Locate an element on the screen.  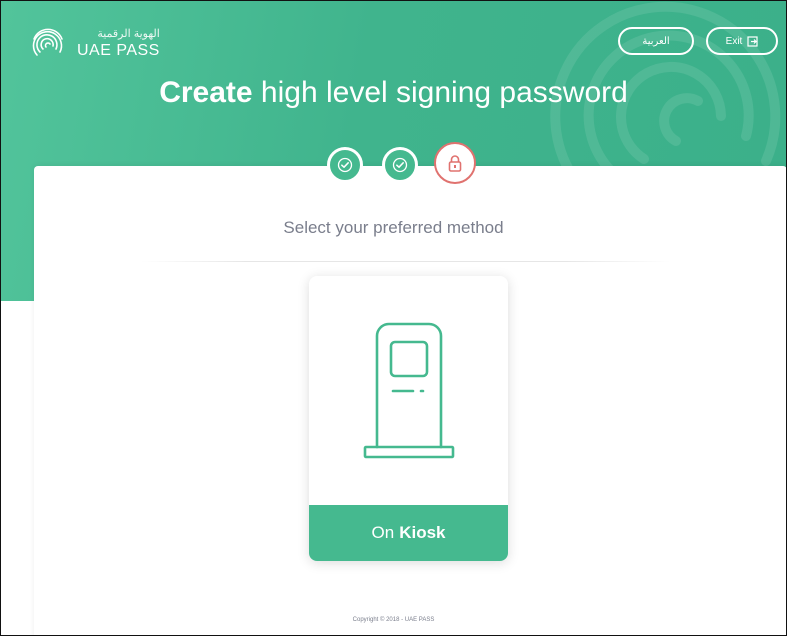
brand-name: UAE PASS is located at coordinates (118, 50).